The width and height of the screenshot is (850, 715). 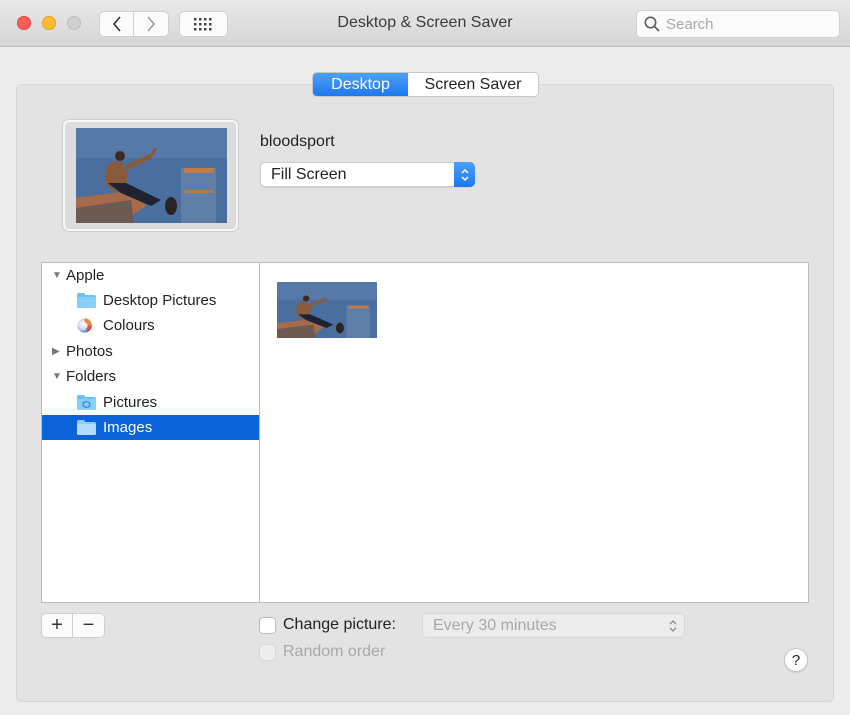 I want to click on source-group-photos: ▶ Photos, so click(x=151, y=351).